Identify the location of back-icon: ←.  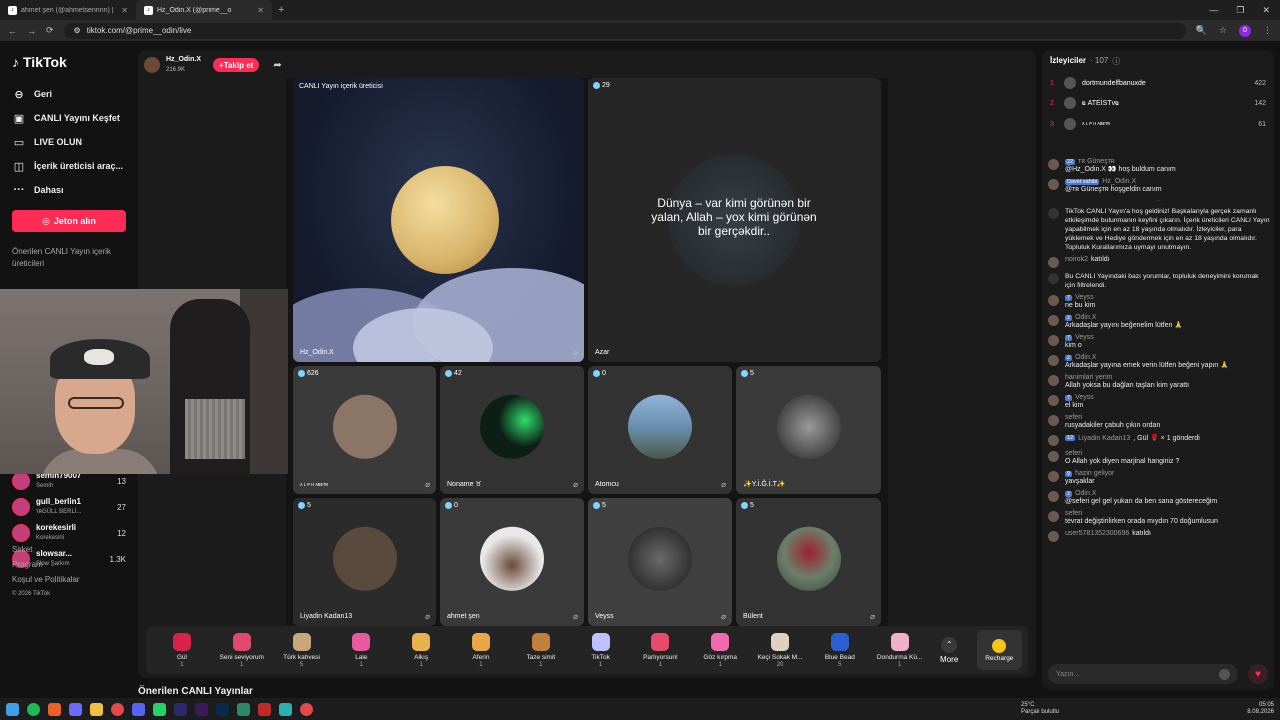
(12, 31).